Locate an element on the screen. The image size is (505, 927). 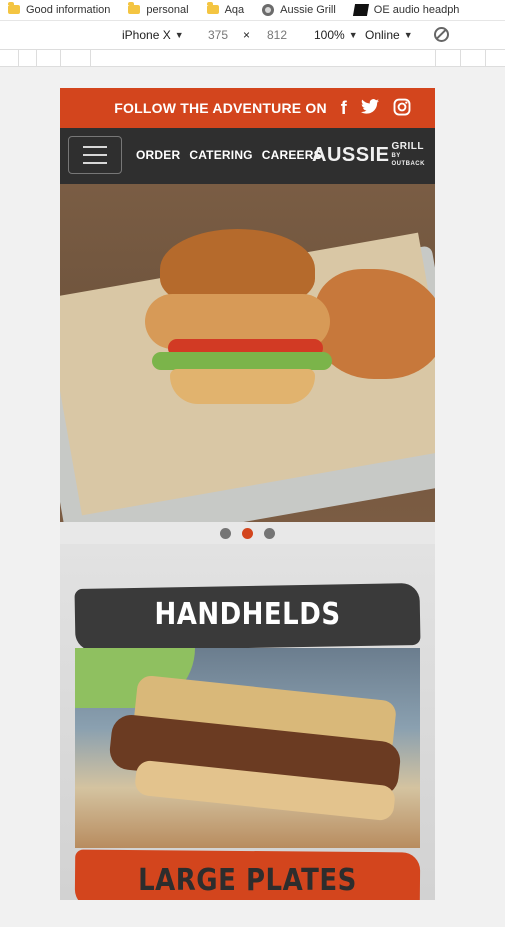
times-symbol: × is located at coordinates (247, 35).